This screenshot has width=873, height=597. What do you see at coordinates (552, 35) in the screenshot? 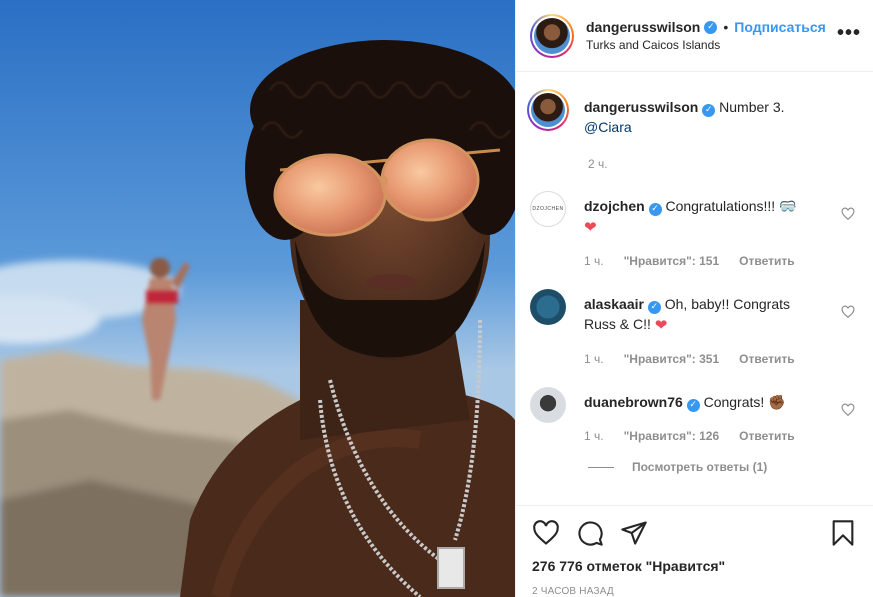
I see `author-avatar` at bounding box center [552, 35].